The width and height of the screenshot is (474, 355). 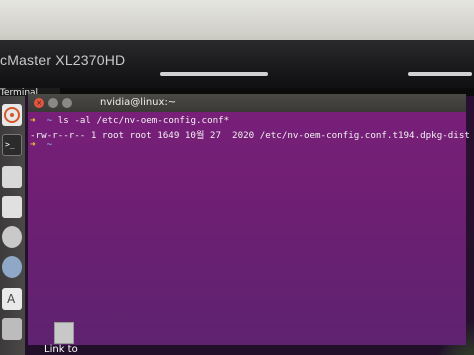 What do you see at coordinates (12, 177) in the screenshot?
I see `files-app-icon` at bounding box center [12, 177].